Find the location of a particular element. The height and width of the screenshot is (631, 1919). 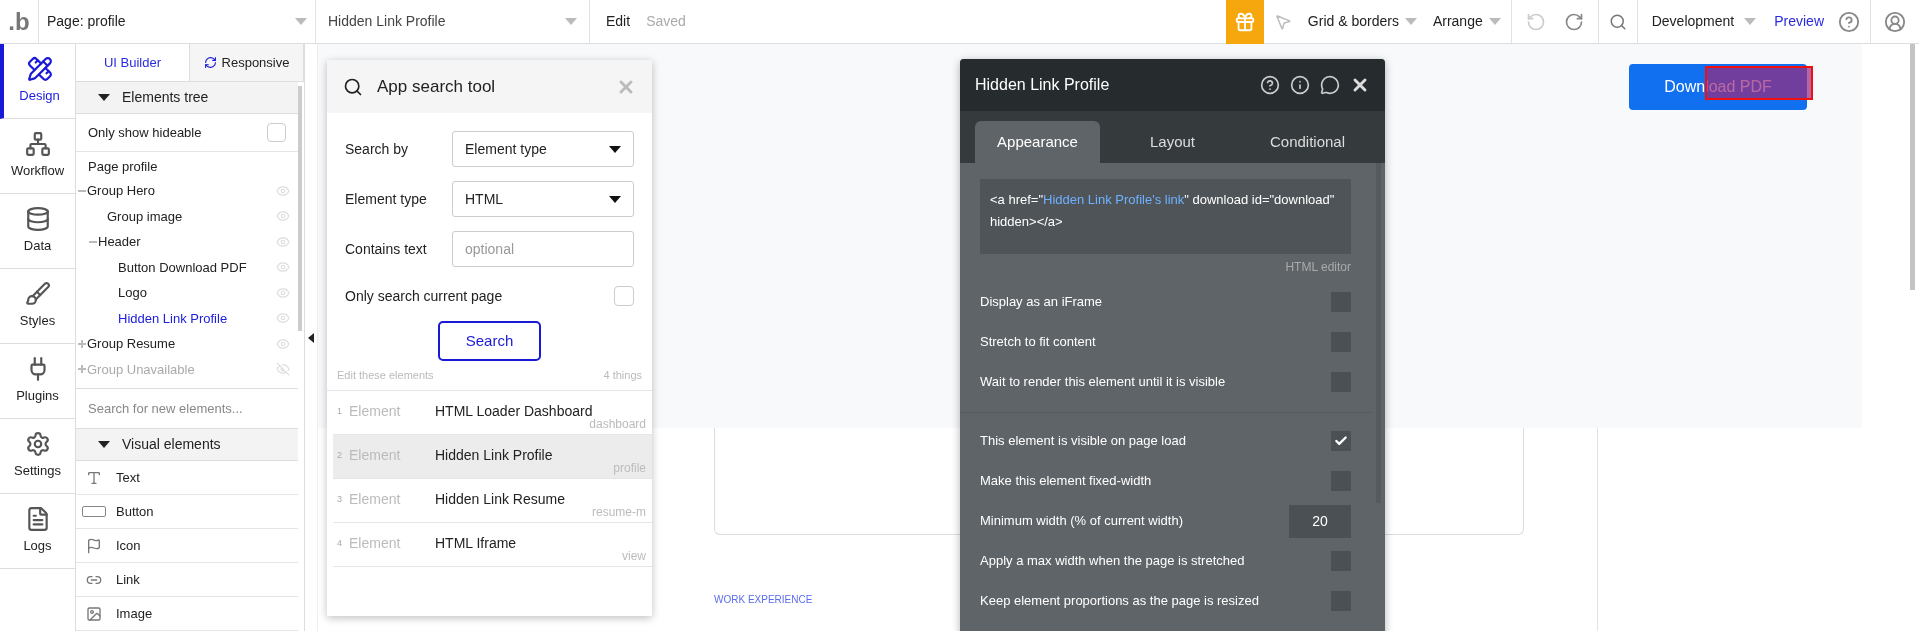

result-row: 1 Element HTML Loader Dashboard dashboard is located at coordinates (492, 412).